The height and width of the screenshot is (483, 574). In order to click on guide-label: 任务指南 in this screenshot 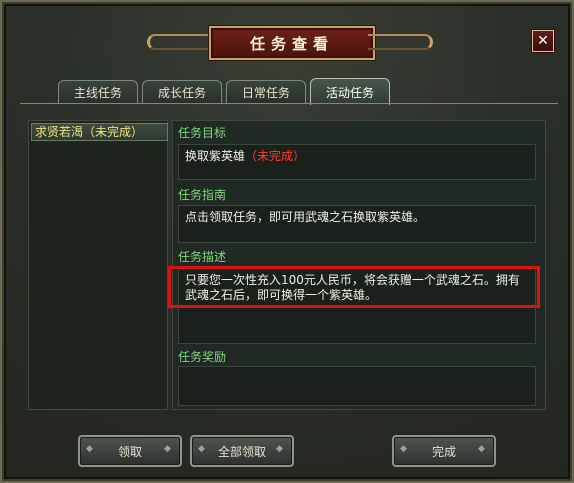, I will do `click(202, 195)`.